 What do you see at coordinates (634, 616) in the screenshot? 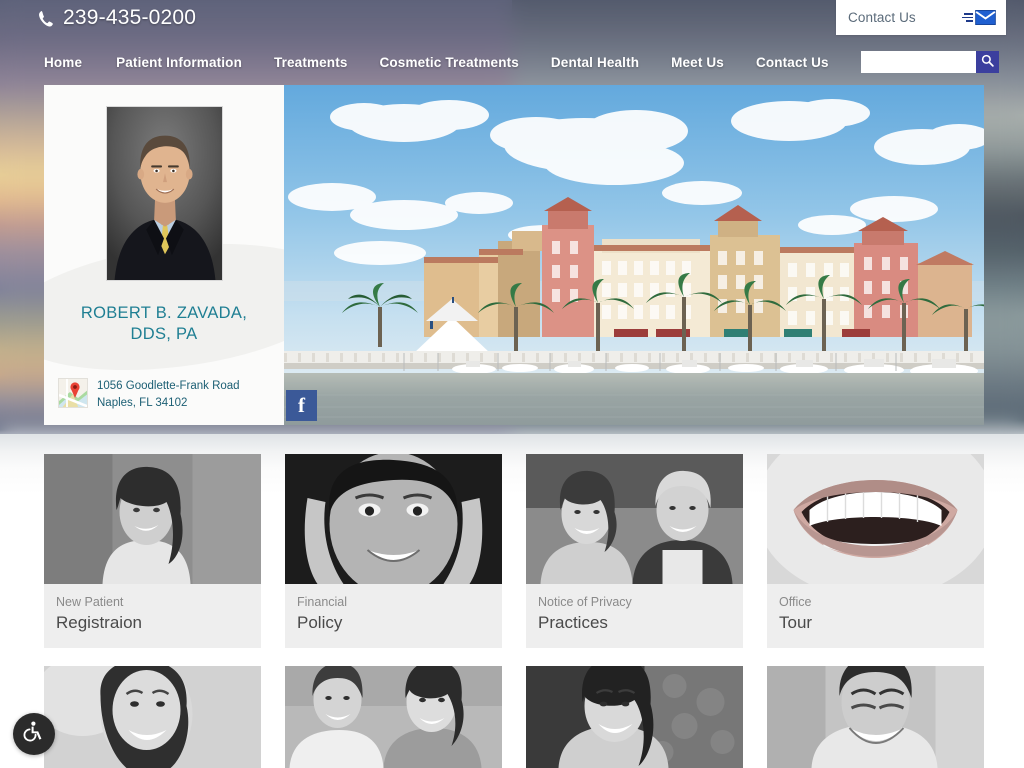
I see `card-body: Notice of Privacy Practices` at bounding box center [634, 616].